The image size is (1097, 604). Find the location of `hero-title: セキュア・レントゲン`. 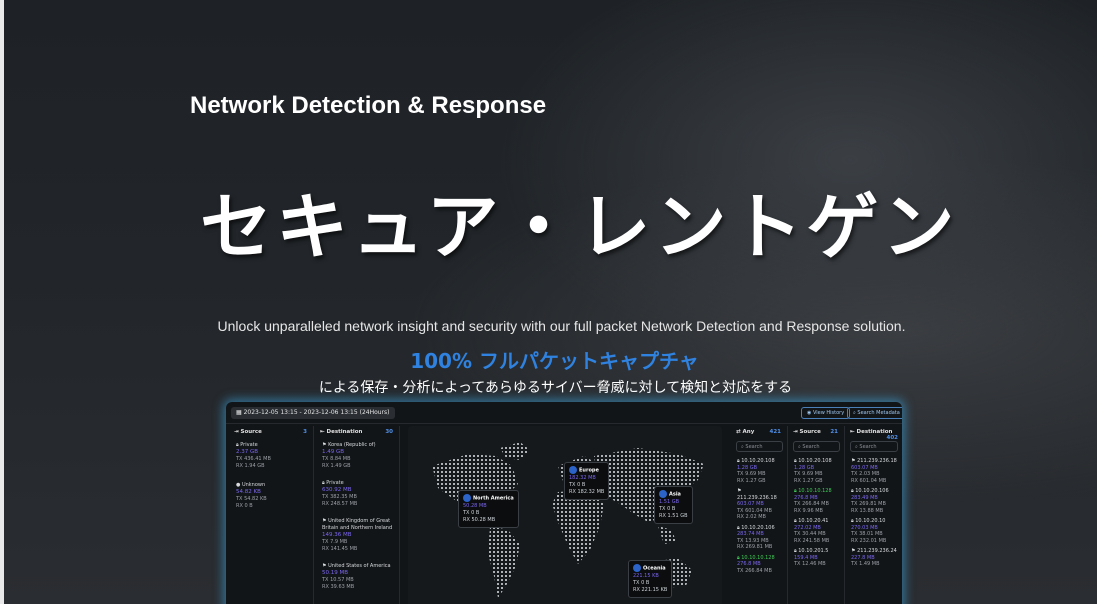

hero-title: セキュア・レントゲン is located at coordinates (579, 227).